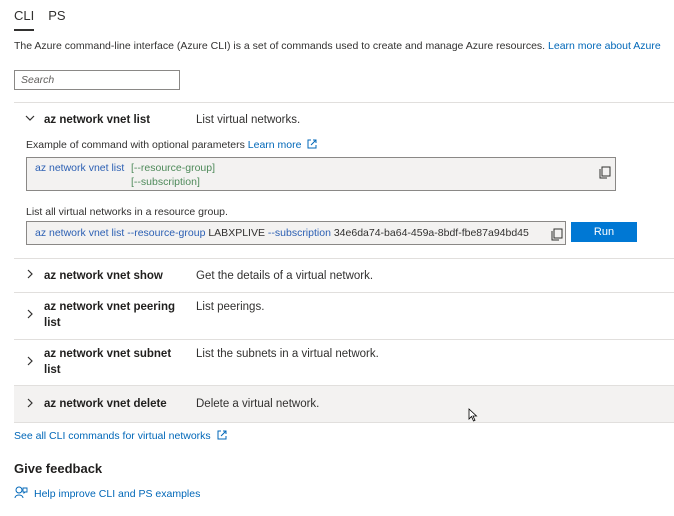 The image size is (674, 516). Describe the element at coordinates (105, 404) in the screenshot. I see `command-name: az network vnet delete` at that location.